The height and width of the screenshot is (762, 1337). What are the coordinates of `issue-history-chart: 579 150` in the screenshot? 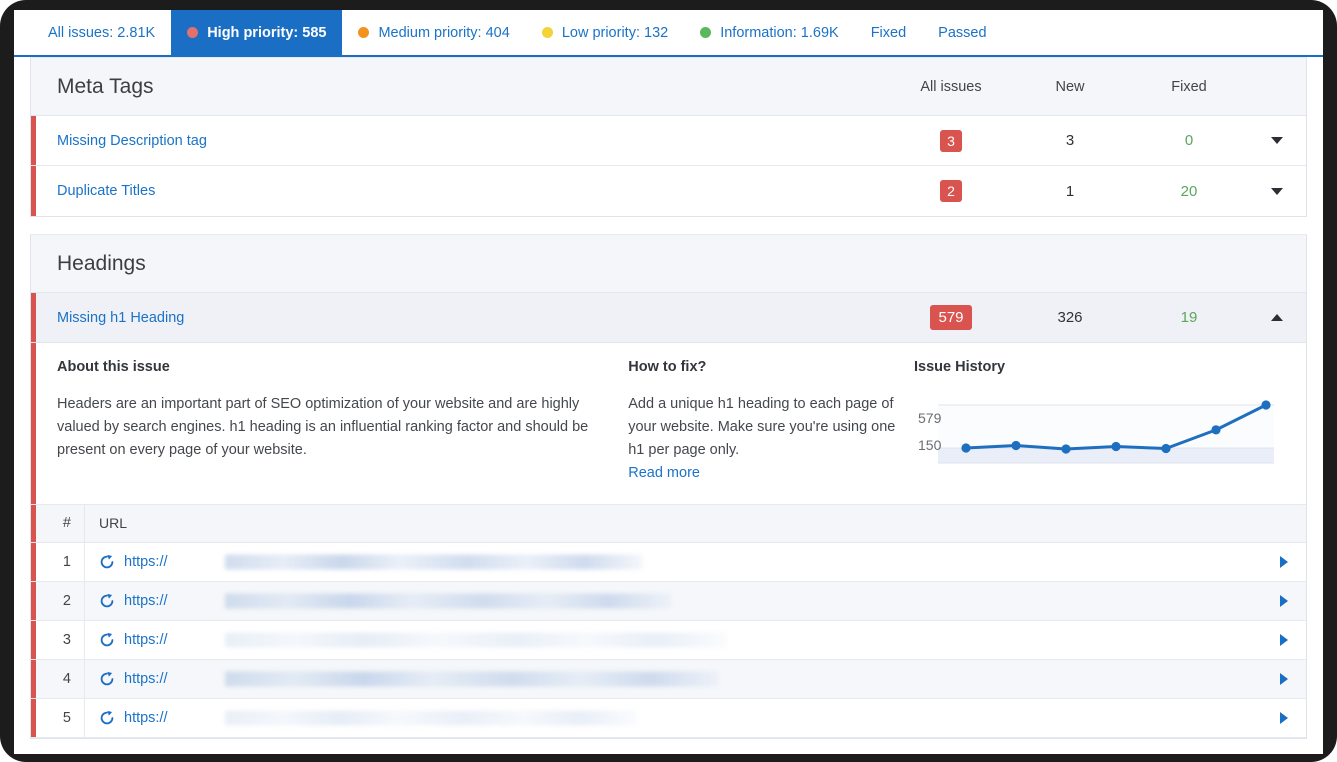 It's located at (1097, 433).